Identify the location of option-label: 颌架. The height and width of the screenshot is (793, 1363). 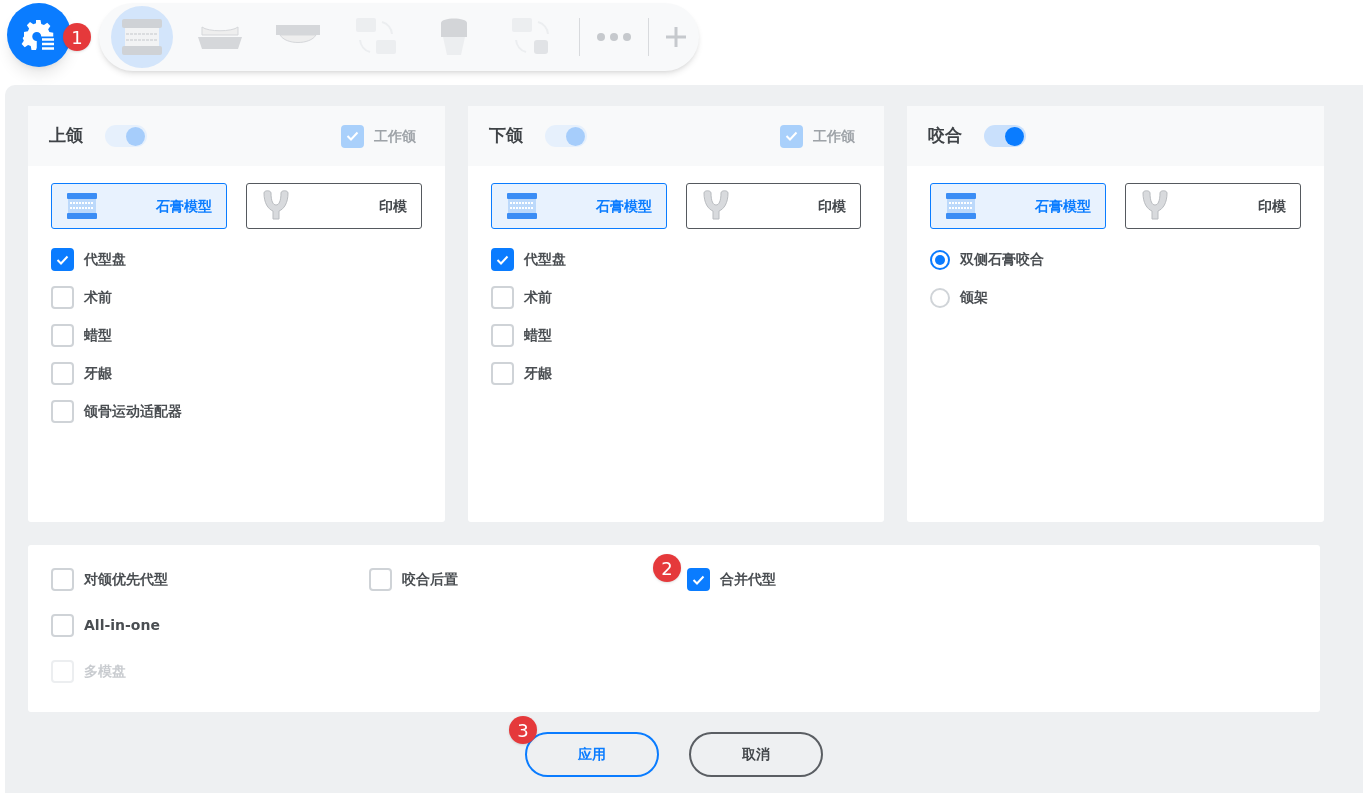
(974, 297).